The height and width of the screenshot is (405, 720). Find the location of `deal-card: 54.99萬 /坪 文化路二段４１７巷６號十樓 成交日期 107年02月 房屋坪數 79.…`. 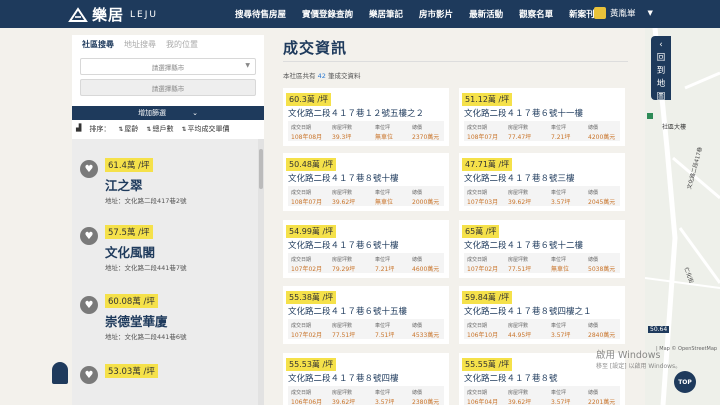

deal-card: 54.99萬 /坪 文化路二段４１７巷６號十樓 成交日期 107年02月 房屋坪數 79.… is located at coordinates (366, 249).